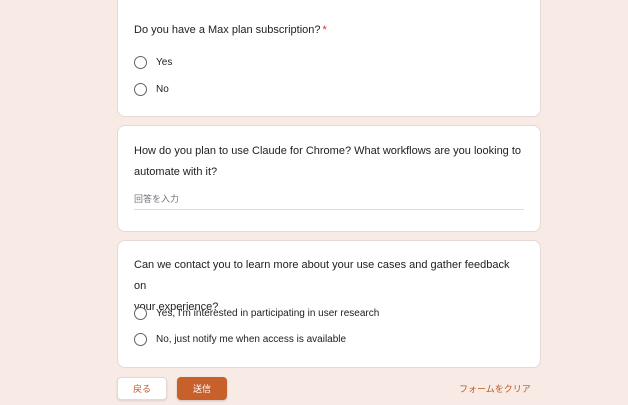  What do you see at coordinates (495, 388) in the screenshot?
I see `clear-form-link: フォームをクリア` at bounding box center [495, 388].